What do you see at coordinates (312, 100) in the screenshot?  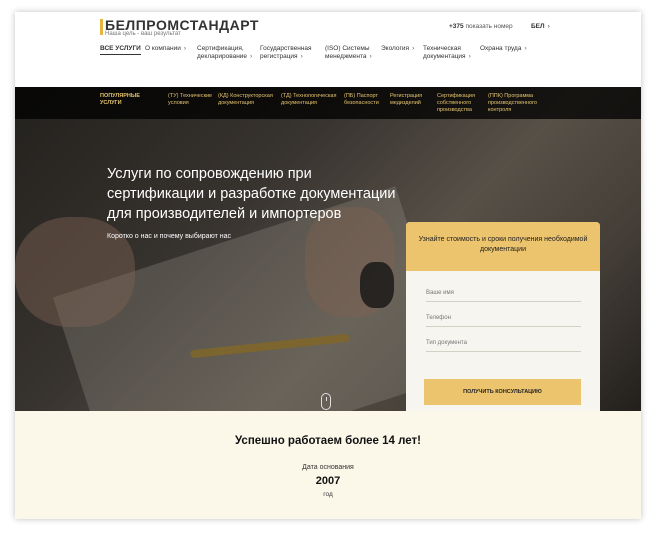 I see `subnav-item: (ТД) Технологическая документация` at bounding box center [312, 100].